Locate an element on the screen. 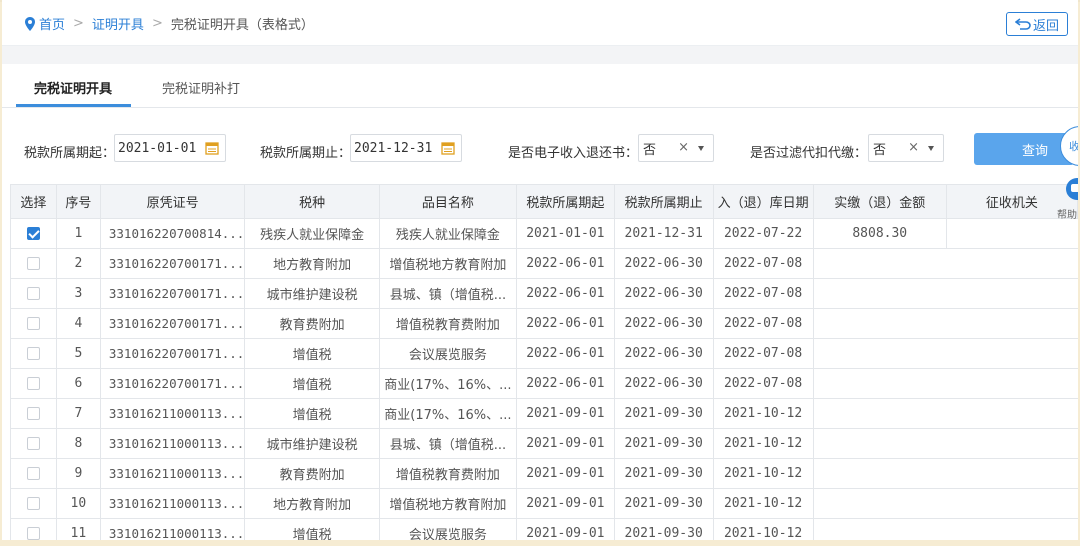 This screenshot has height=546, width=1080. cell-seq: 8 is located at coordinates (78, 443).